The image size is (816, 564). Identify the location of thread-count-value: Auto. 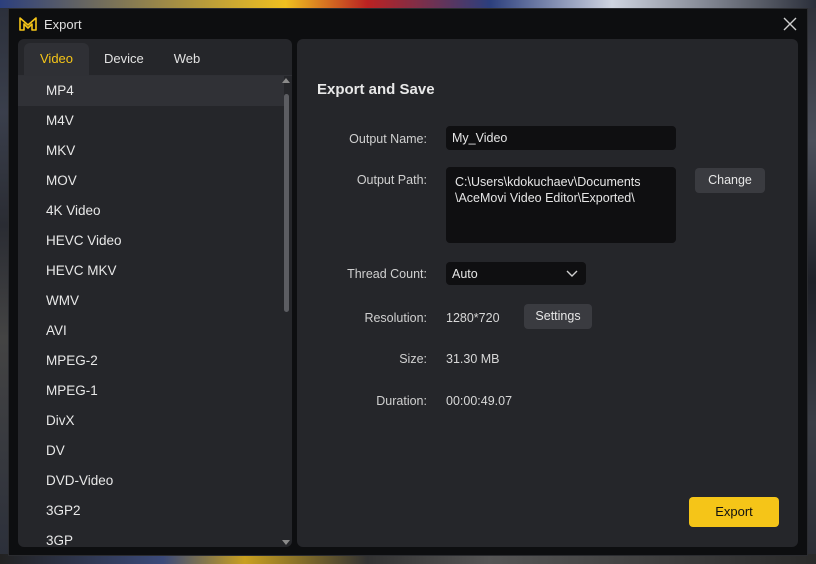
(465, 274).